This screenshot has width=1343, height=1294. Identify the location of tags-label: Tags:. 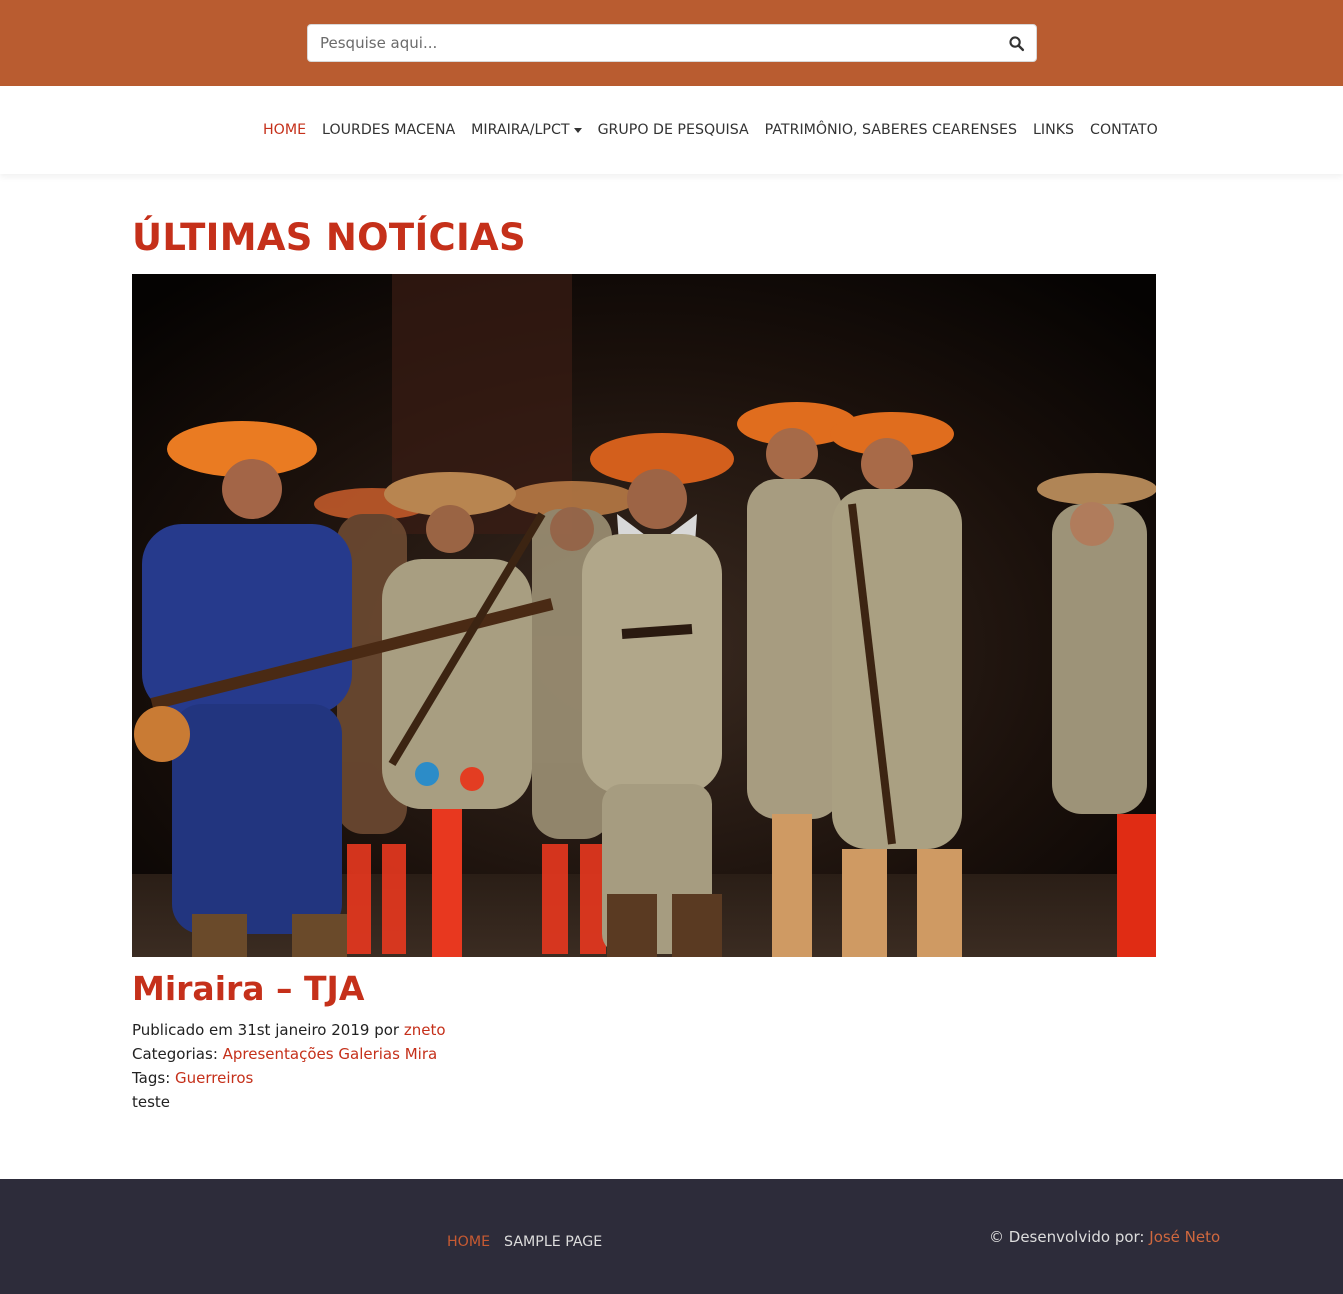
(154, 1078).